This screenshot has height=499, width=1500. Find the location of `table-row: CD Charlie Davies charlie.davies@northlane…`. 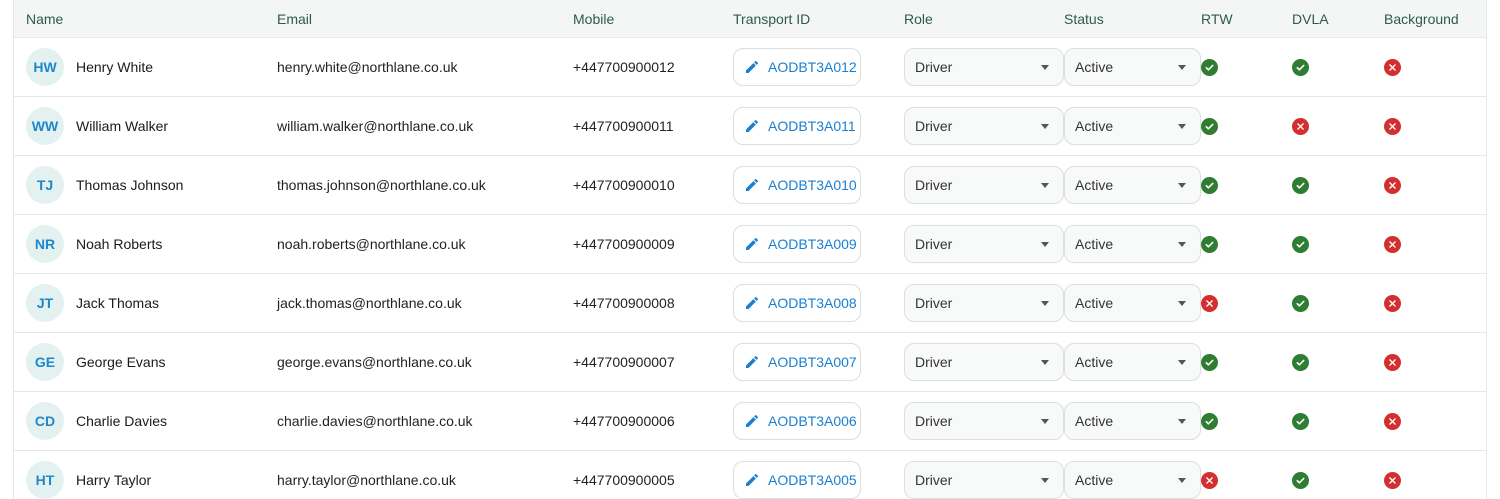

table-row: CD Charlie Davies charlie.davies@northlane… is located at coordinates (750, 421).